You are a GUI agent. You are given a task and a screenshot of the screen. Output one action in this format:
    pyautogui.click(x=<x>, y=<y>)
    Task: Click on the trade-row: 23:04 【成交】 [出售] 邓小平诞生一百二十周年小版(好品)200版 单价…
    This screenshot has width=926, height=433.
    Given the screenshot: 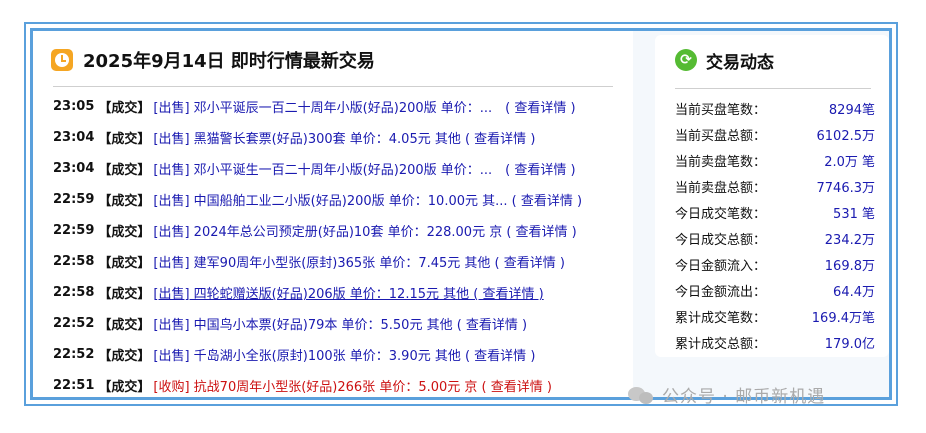 What is the action you would take?
    pyautogui.click(x=340, y=168)
    